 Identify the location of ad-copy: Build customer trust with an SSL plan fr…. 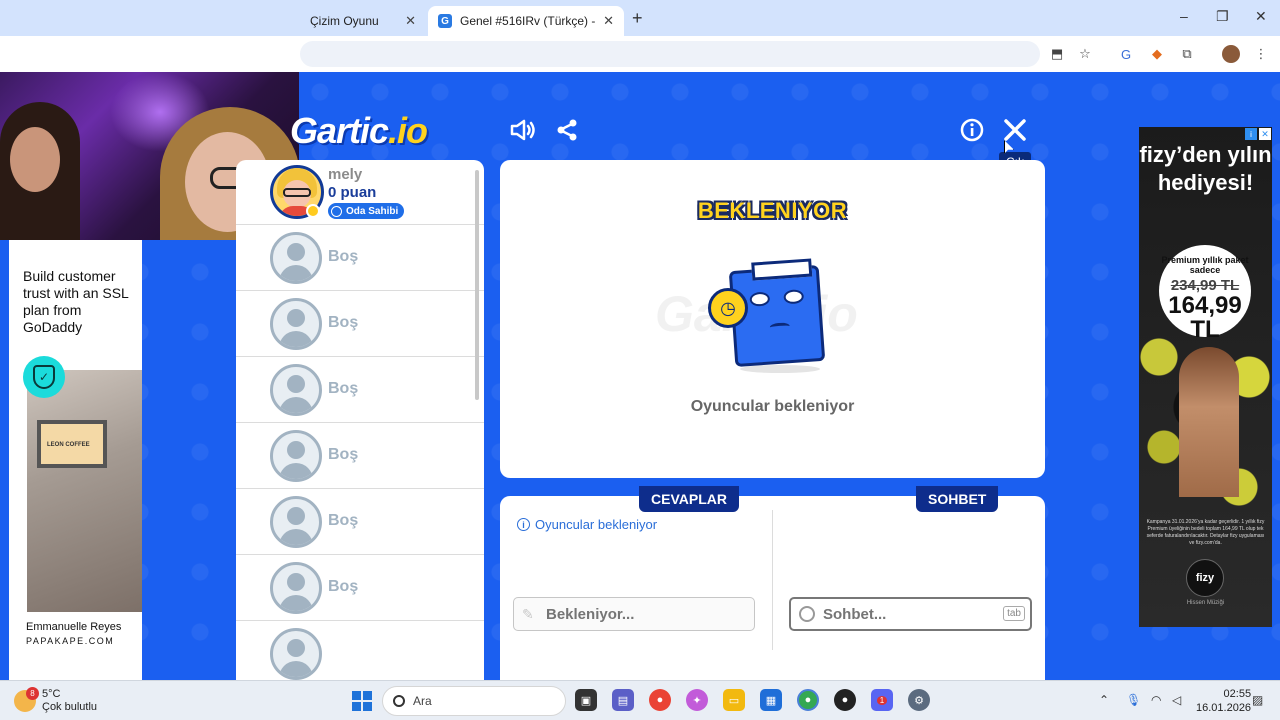
(76, 301).